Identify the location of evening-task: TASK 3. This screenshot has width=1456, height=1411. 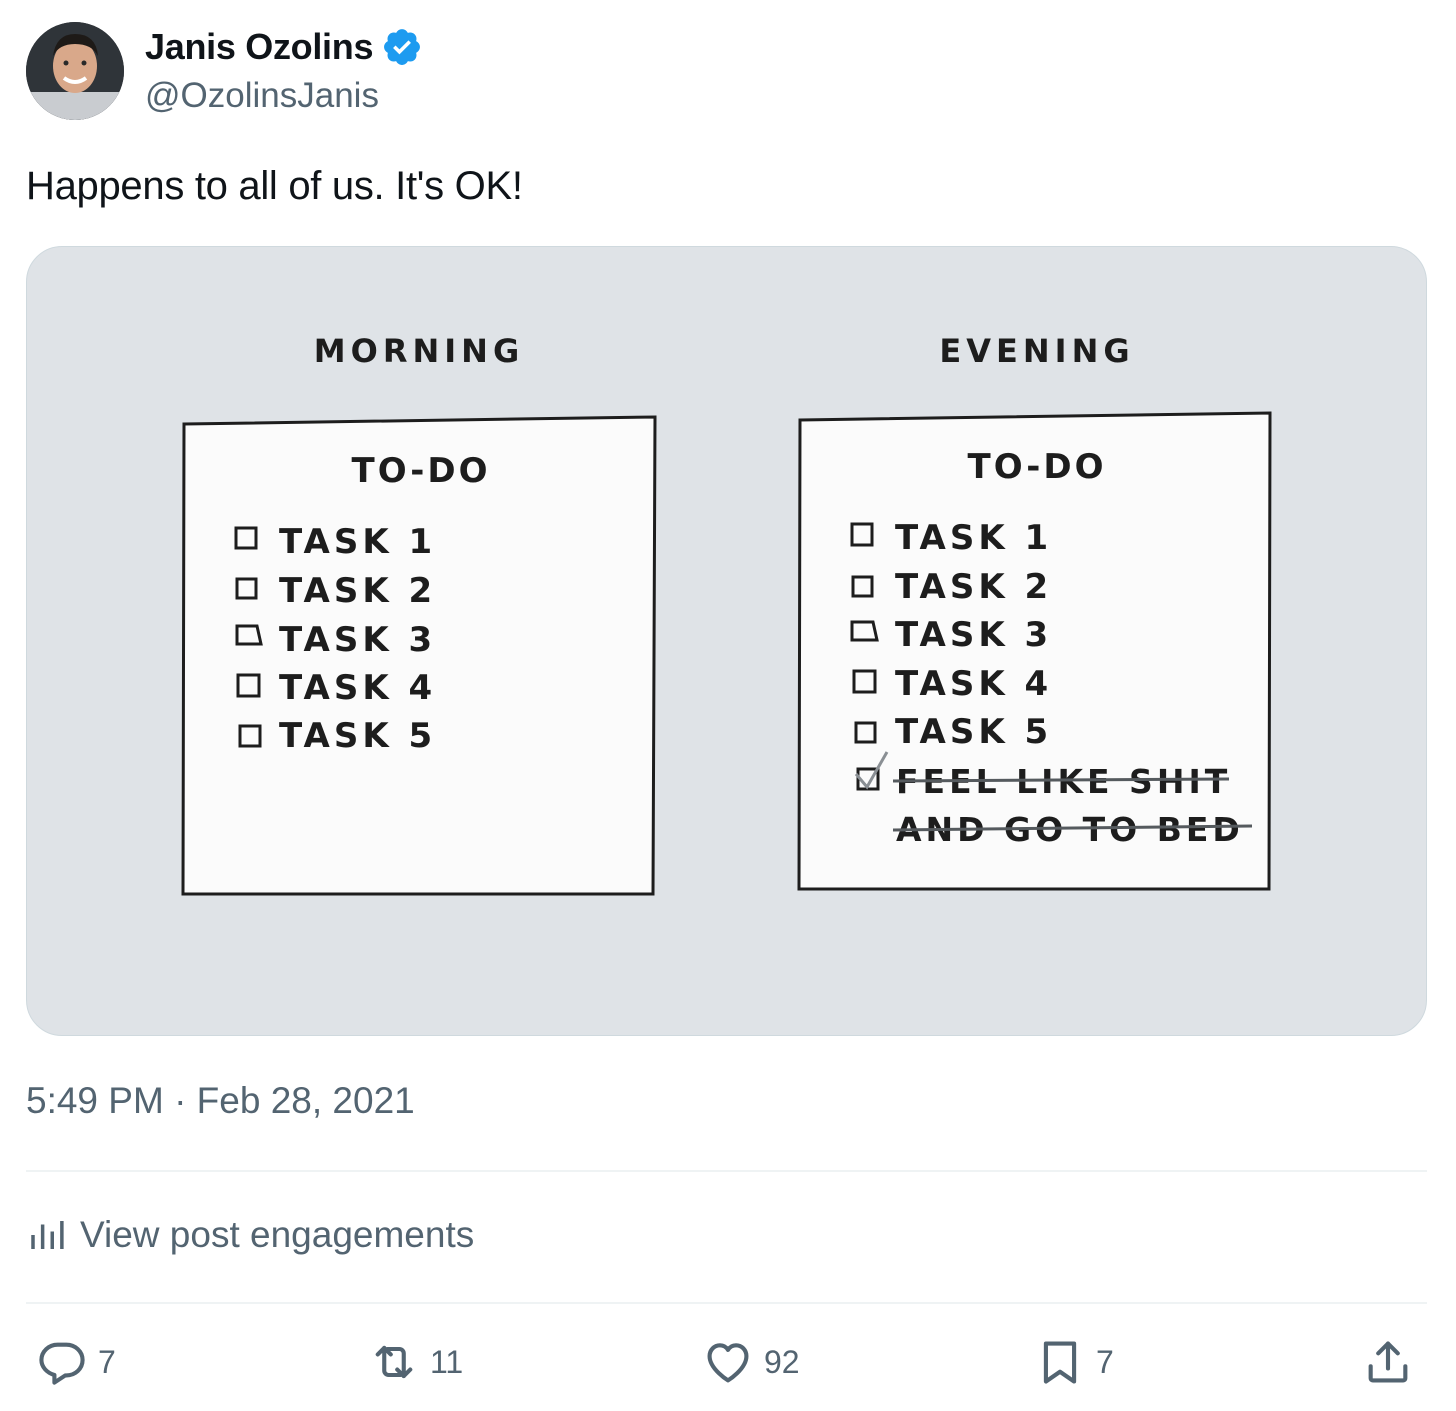
(973, 635).